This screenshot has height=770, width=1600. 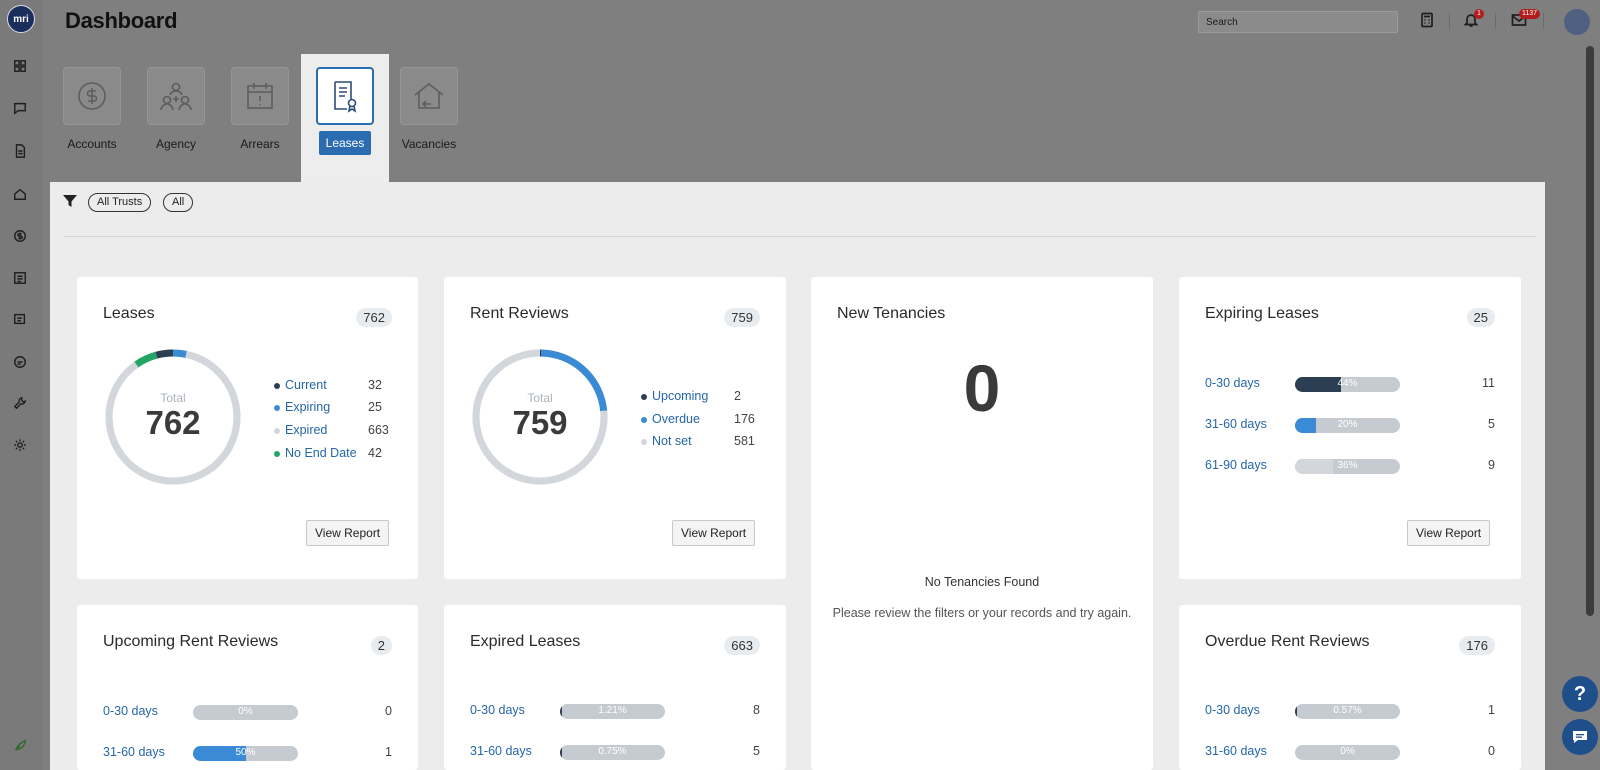 What do you see at coordinates (21, 237) in the screenshot?
I see `dollar-icon` at bounding box center [21, 237].